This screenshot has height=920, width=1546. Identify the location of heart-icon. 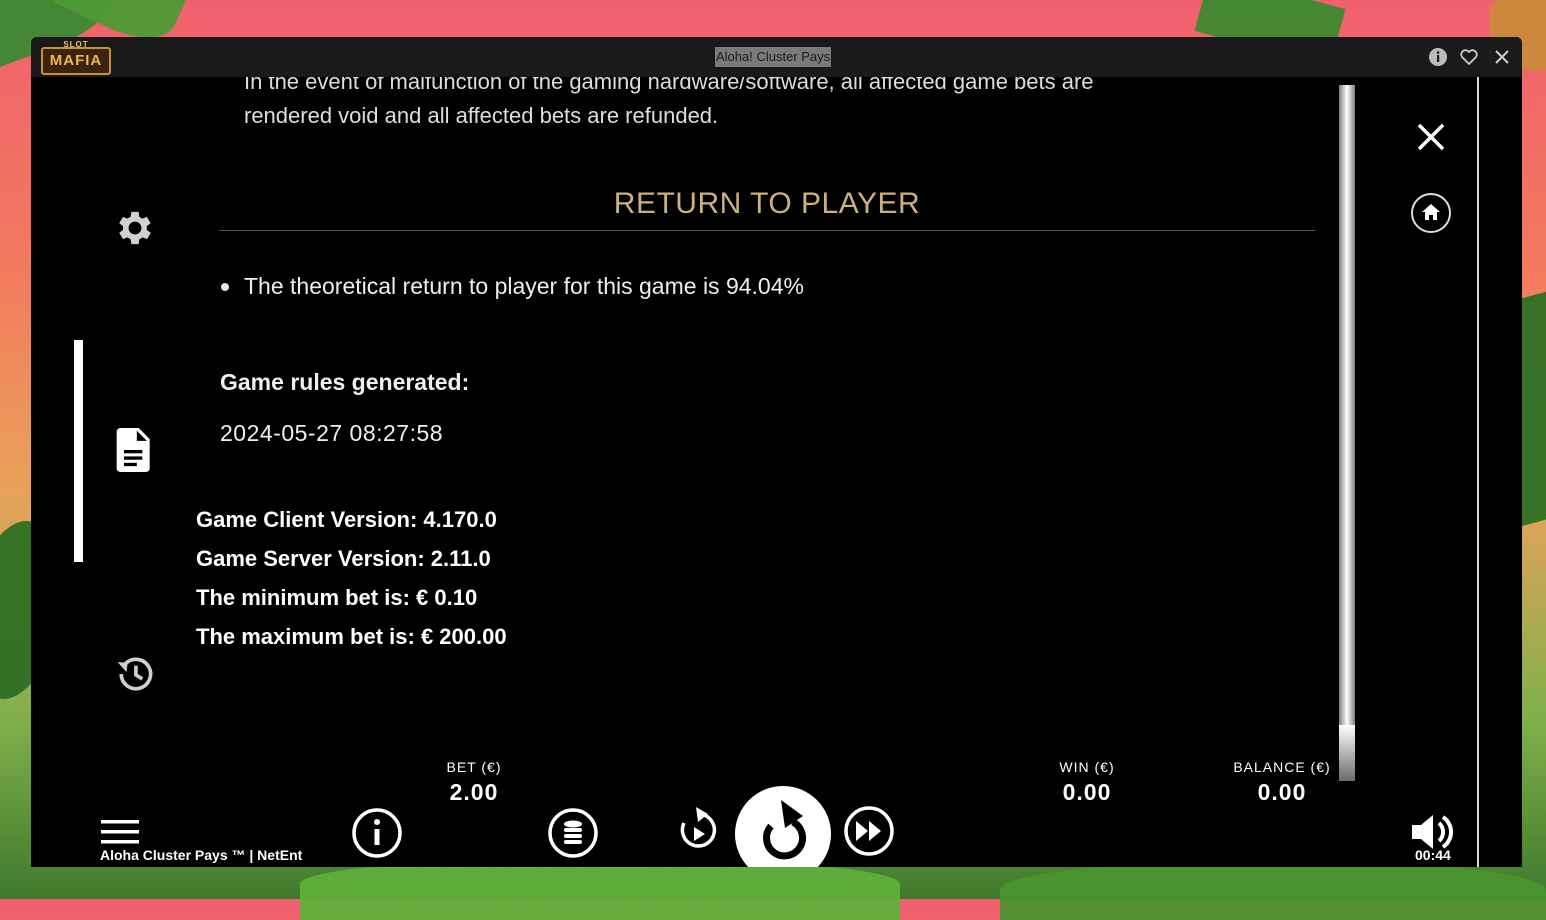
(1469, 57).